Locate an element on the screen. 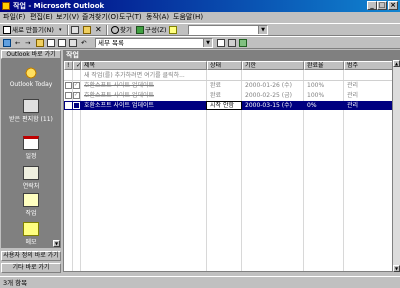  print-preview-button is located at coordinates (73, 43).